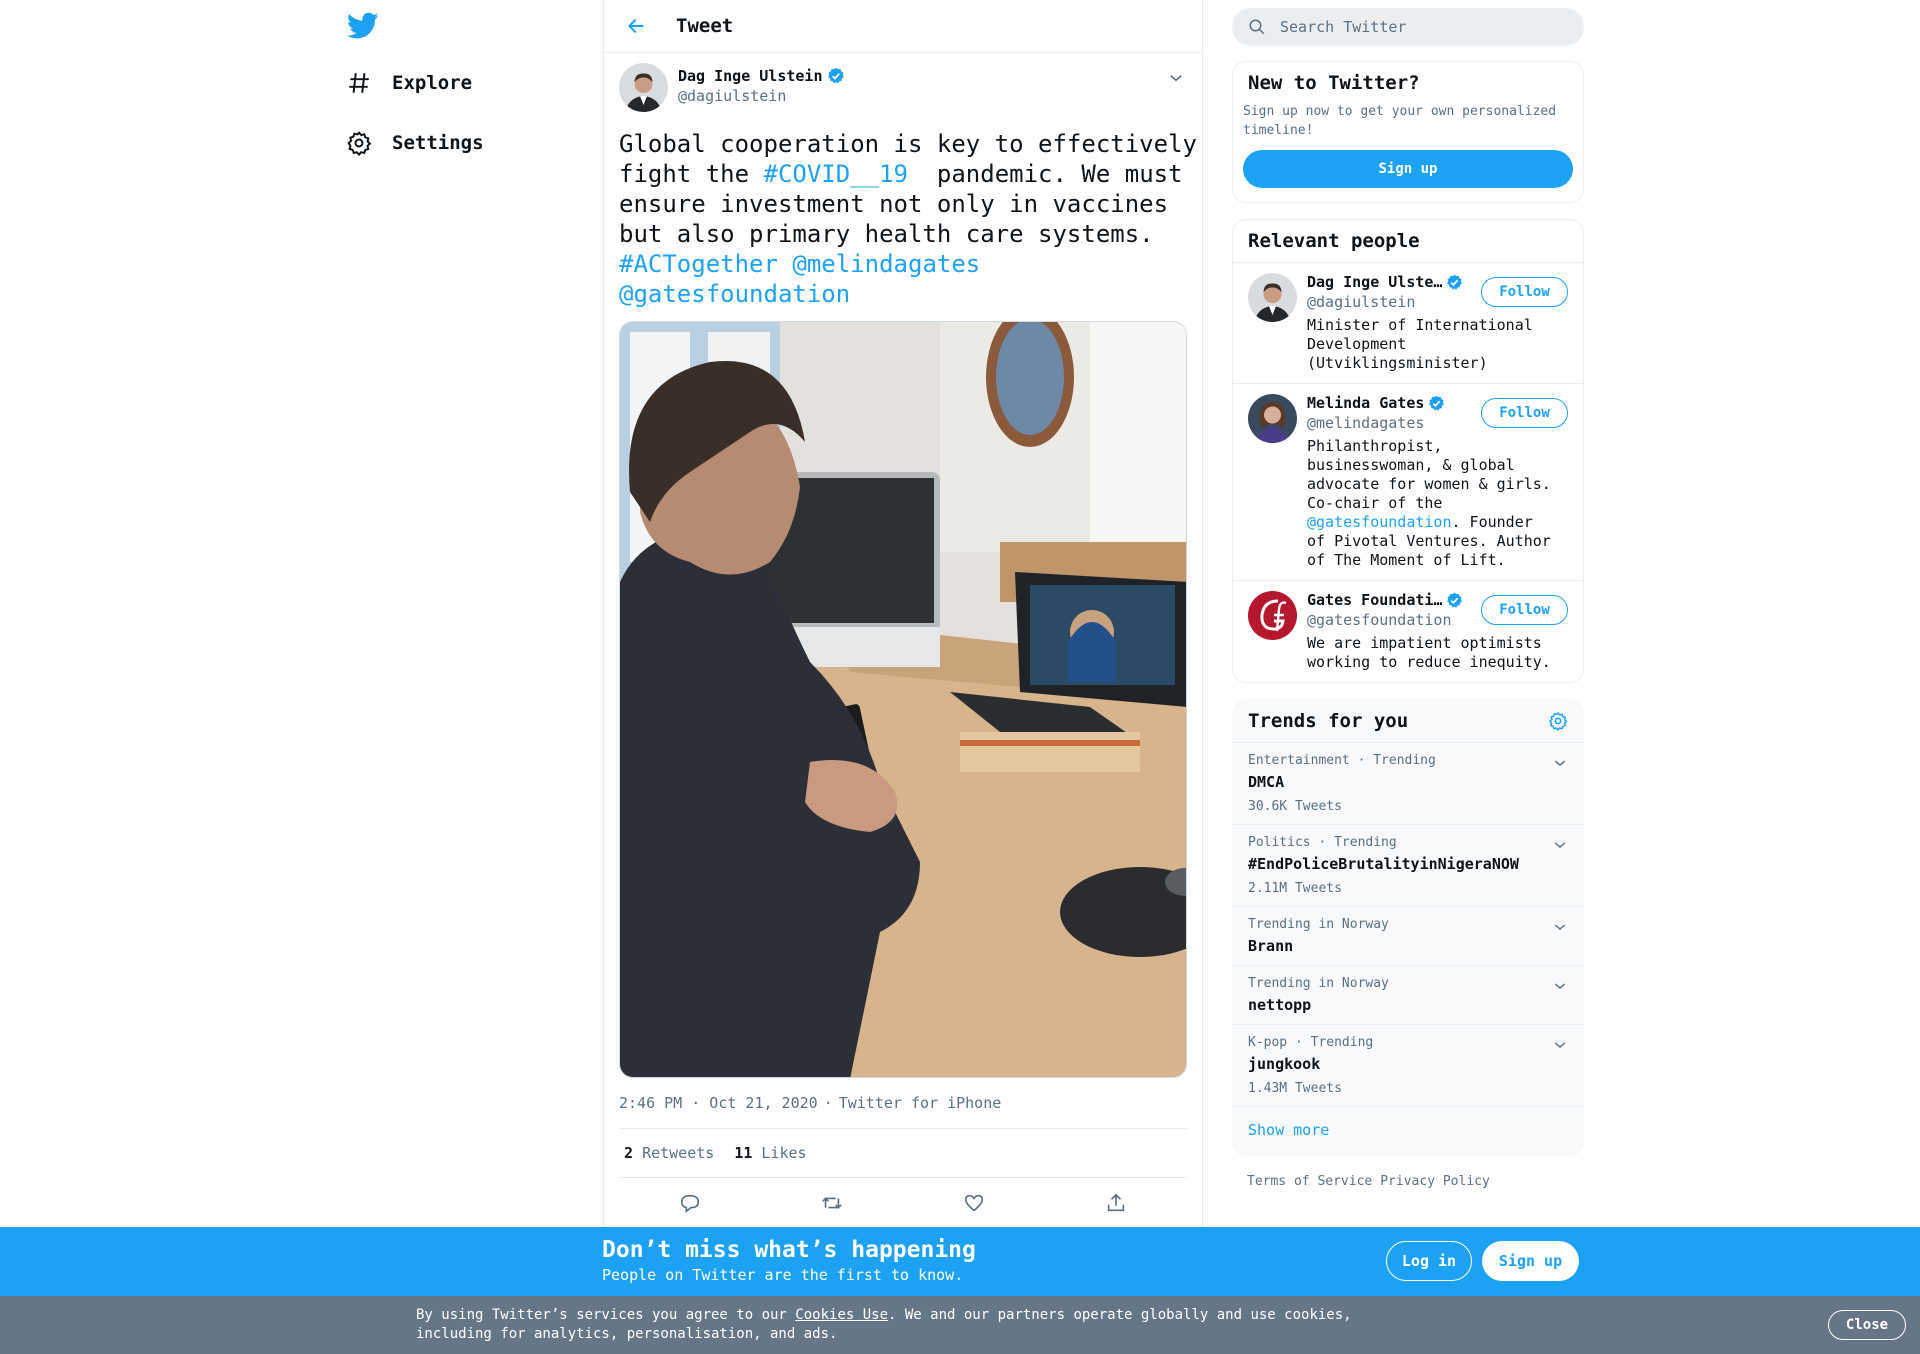 The image size is (1920, 1354). Describe the element at coordinates (1328, 721) in the screenshot. I see `trends-title: Trends for you` at that location.